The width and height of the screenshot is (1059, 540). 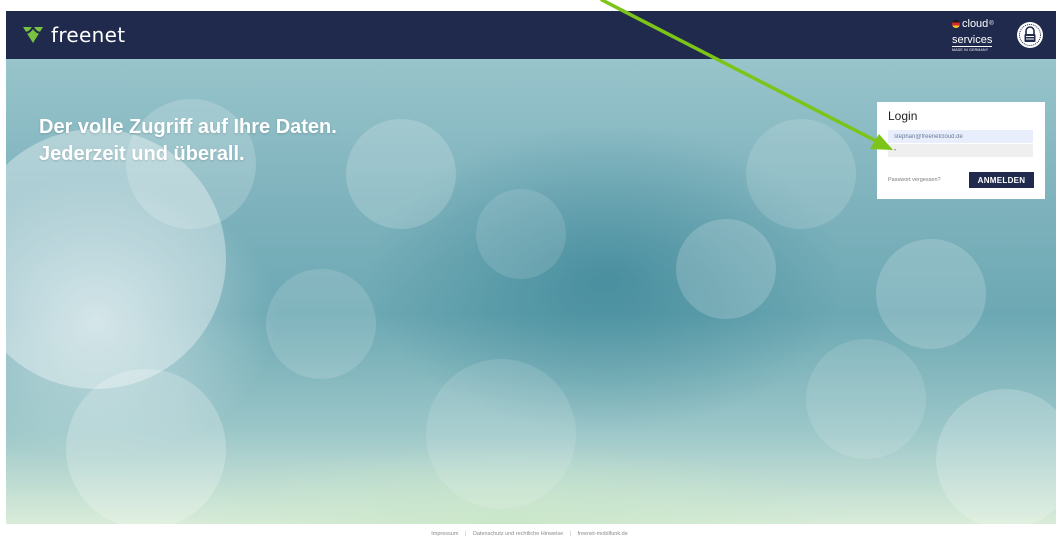 What do you see at coordinates (991, 24) in the screenshot?
I see `cloud-badge-registered: ®` at bounding box center [991, 24].